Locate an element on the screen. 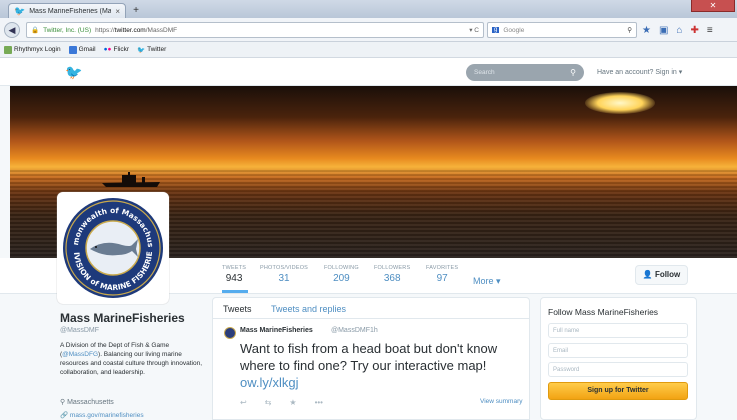 The image size is (737, 420). site-identity: Twitter, Inc. (US) is located at coordinates (67, 30).